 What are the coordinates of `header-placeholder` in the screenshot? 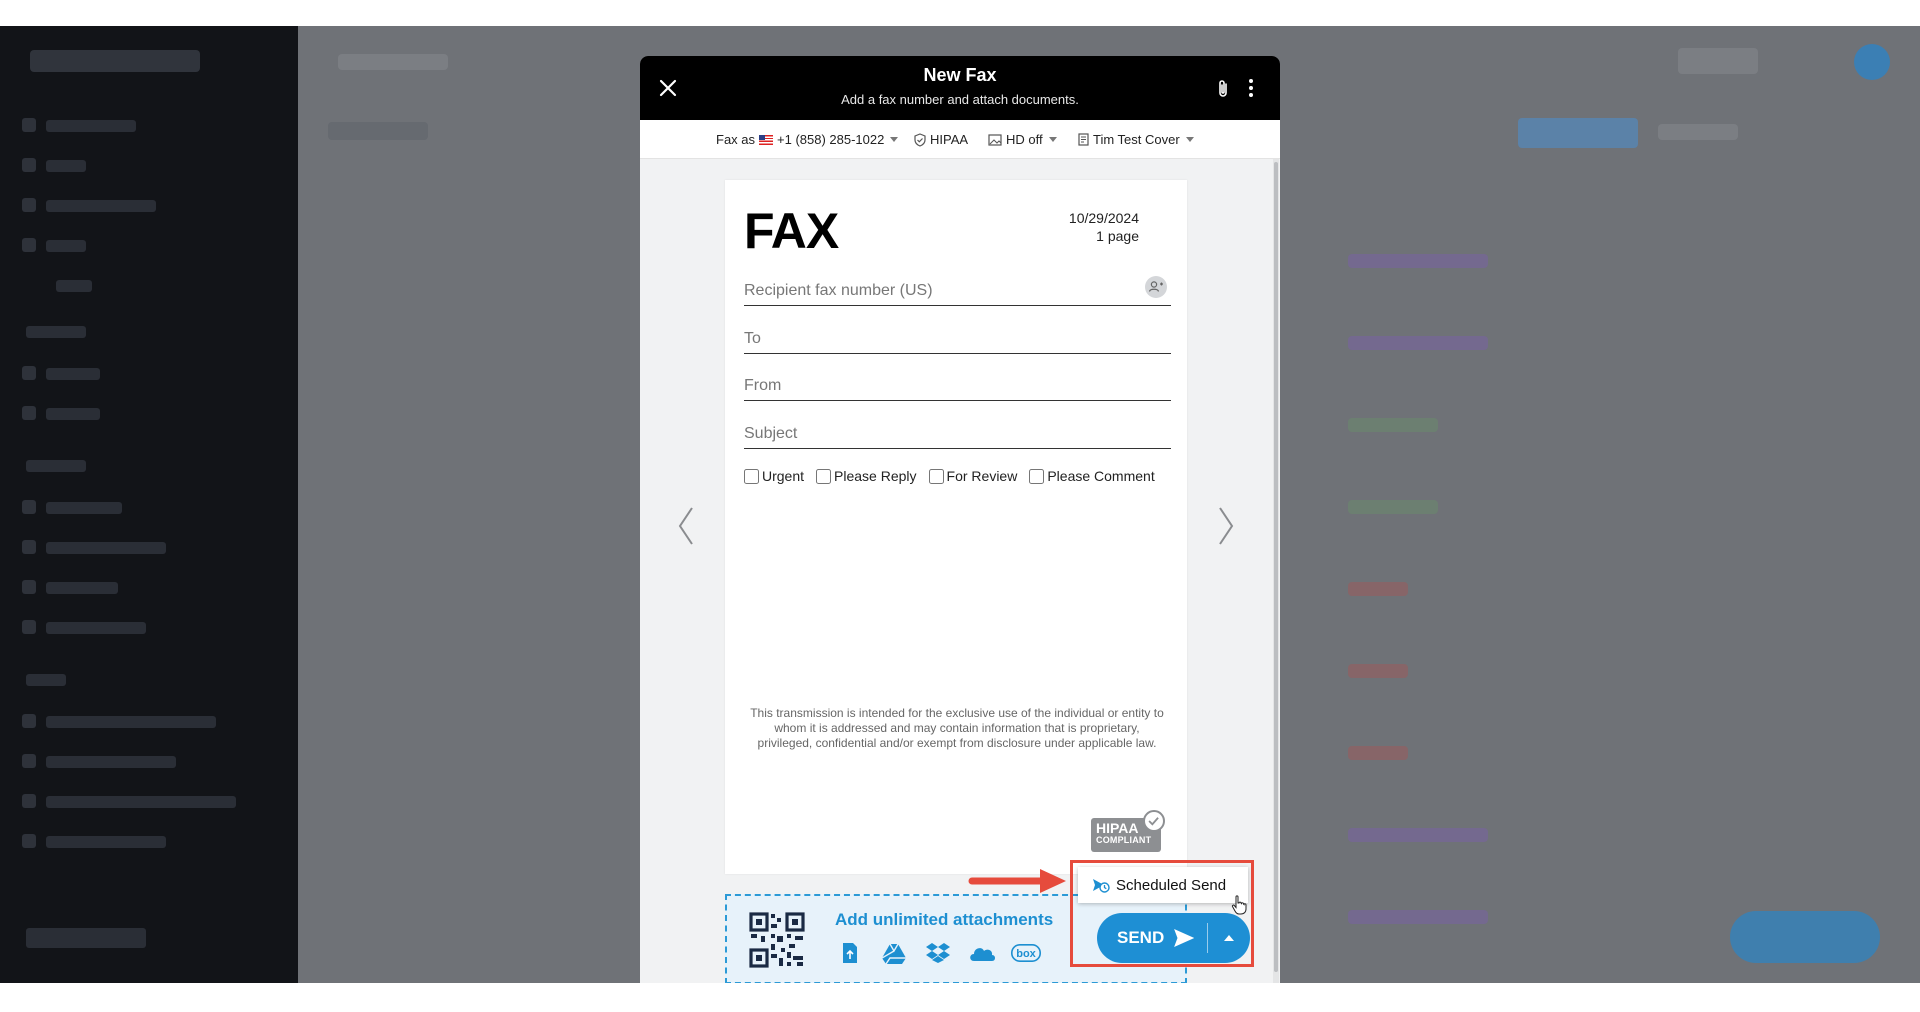 It's located at (1718, 61).